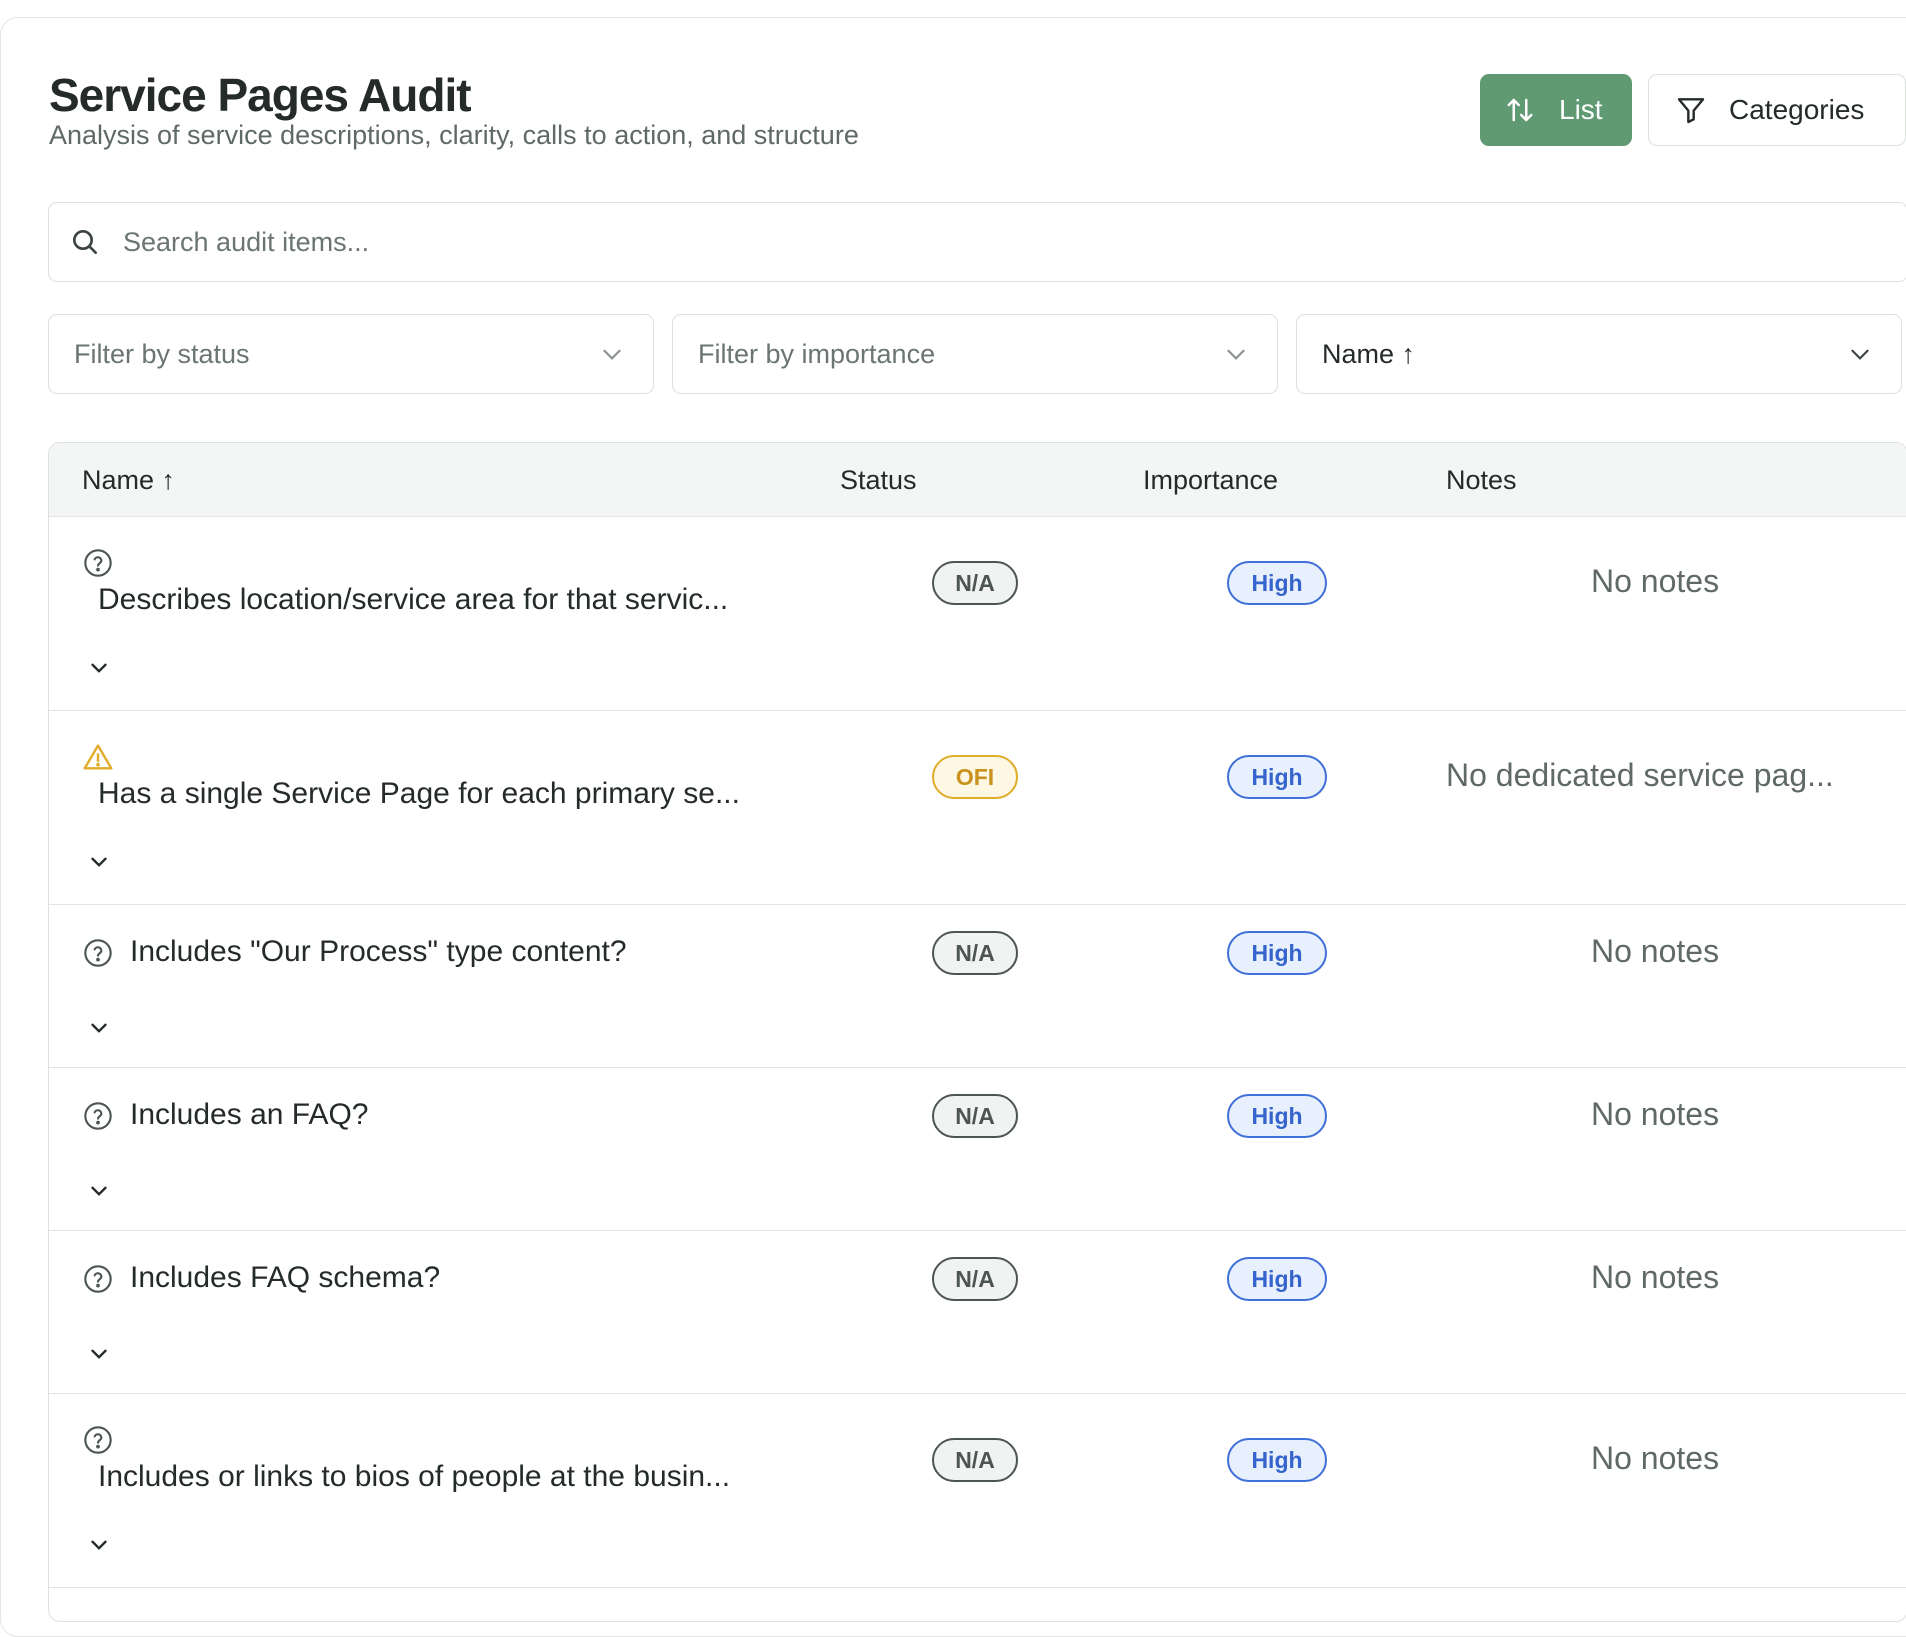  Describe the element at coordinates (378, 951) in the screenshot. I see `row-name: Includes "Our Process" type content?` at that location.